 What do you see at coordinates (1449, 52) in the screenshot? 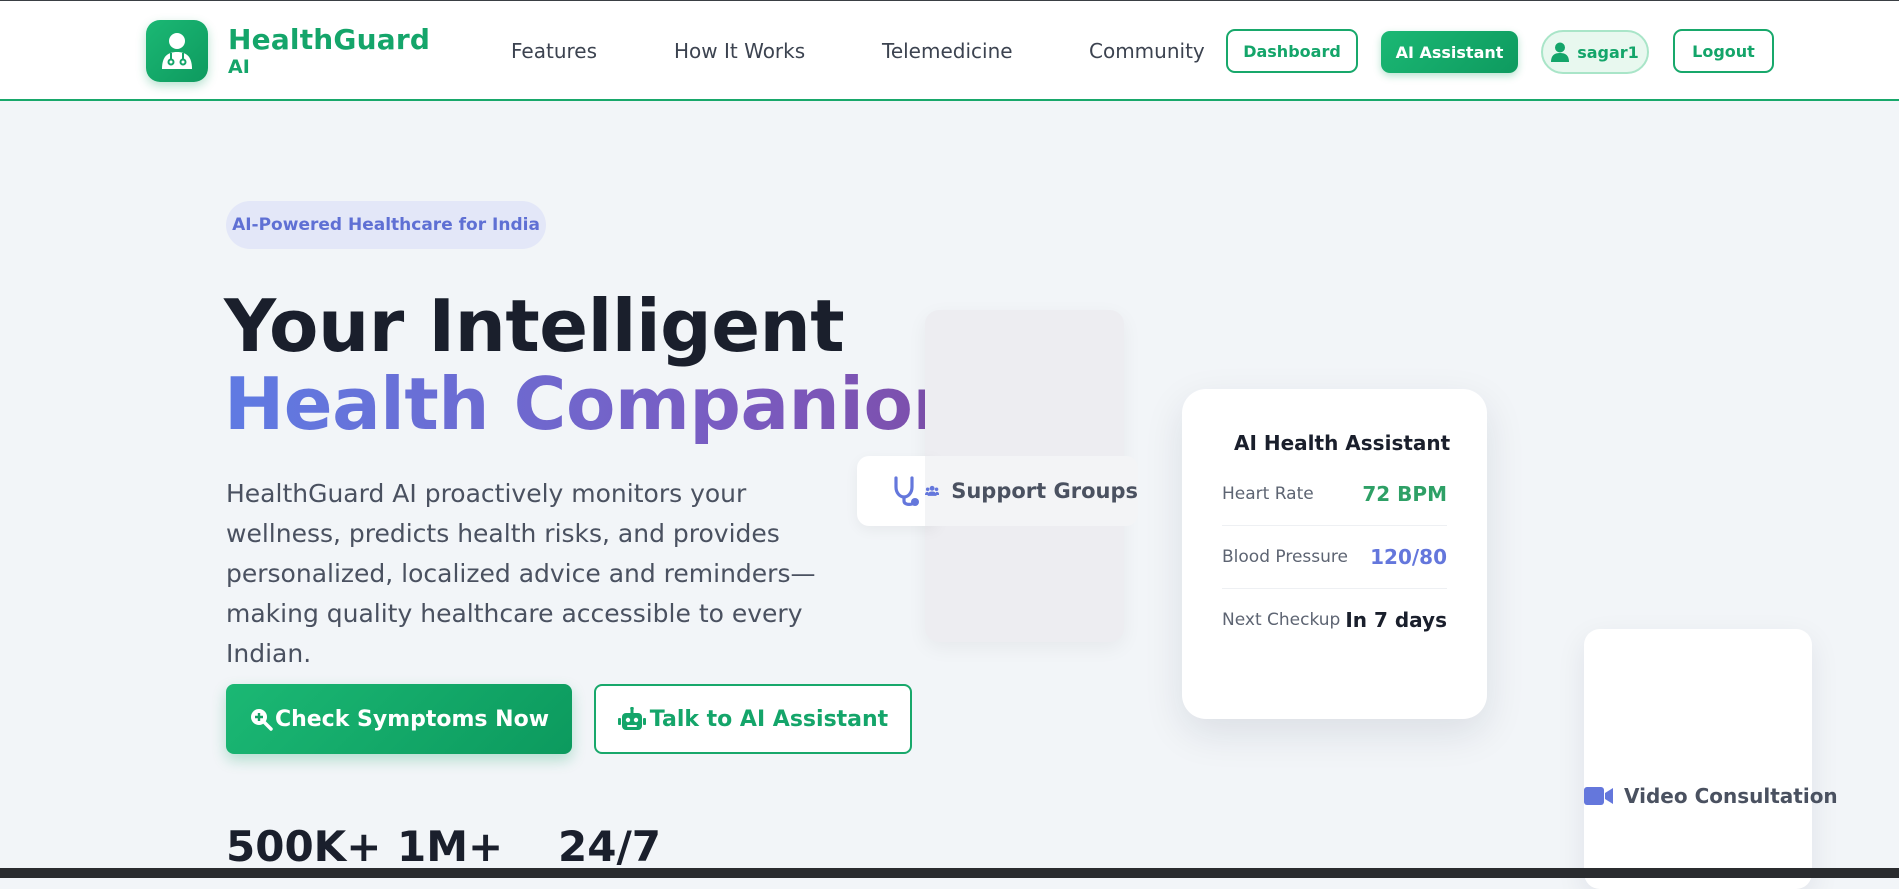
I see `ai-assistant-button: AI Assistant` at bounding box center [1449, 52].